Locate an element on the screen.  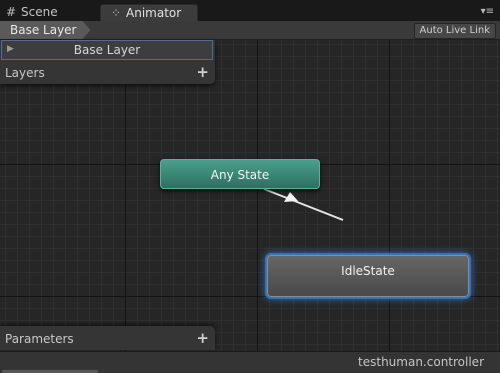
add-layer-icon: + is located at coordinates (202, 72).